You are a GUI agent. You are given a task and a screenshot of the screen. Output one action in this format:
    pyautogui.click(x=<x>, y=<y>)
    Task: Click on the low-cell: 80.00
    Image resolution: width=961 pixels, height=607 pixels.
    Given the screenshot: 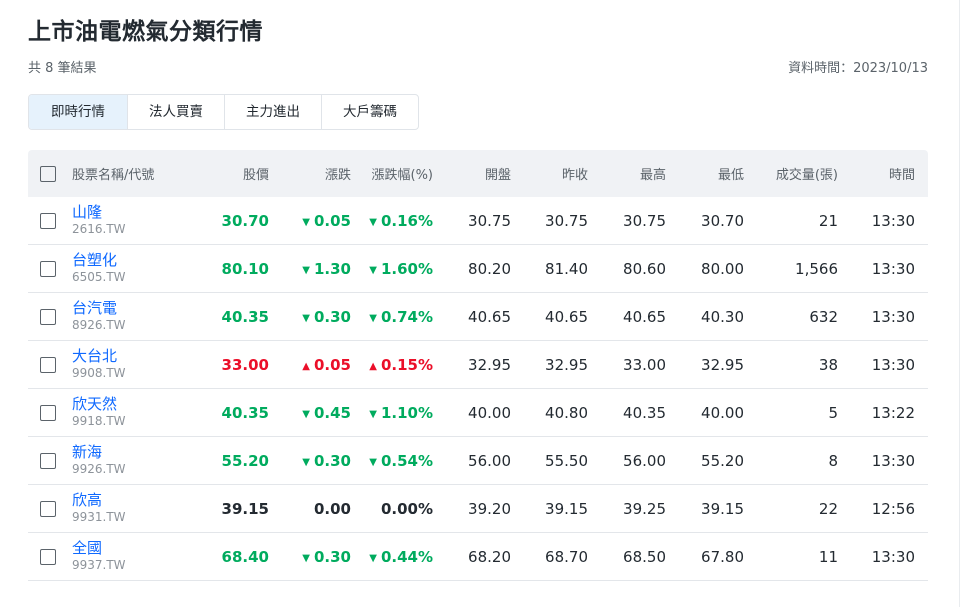 What is the action you would take?
    pyautogui.click(x=722, y=268)
    